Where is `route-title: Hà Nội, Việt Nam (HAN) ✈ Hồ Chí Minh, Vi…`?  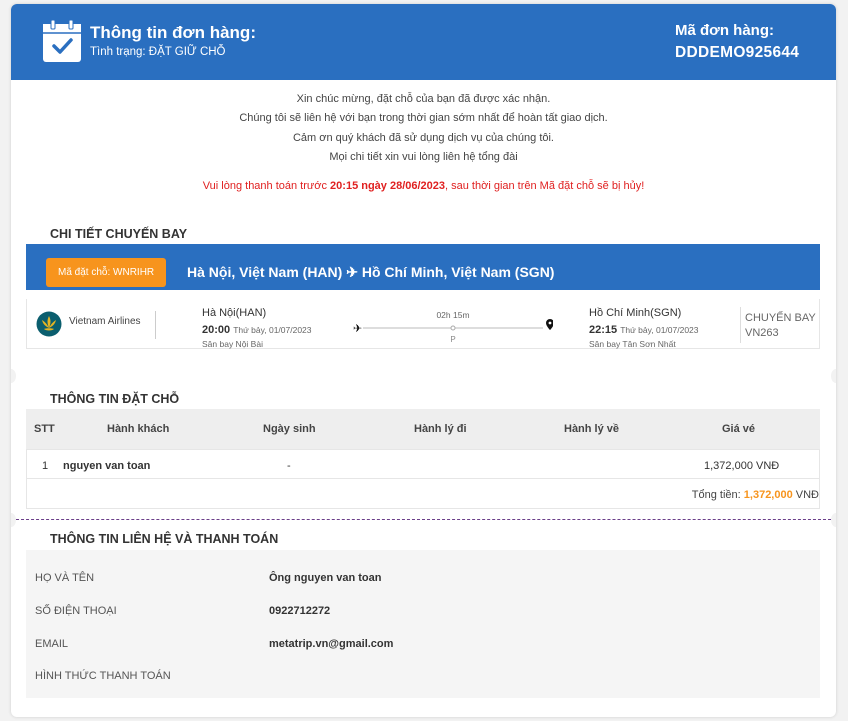
route-title: Hà Nội, Việt Nam (HAN) ✈ Hồ Chí Minh, Vi… is located at coordinates (371, 272).